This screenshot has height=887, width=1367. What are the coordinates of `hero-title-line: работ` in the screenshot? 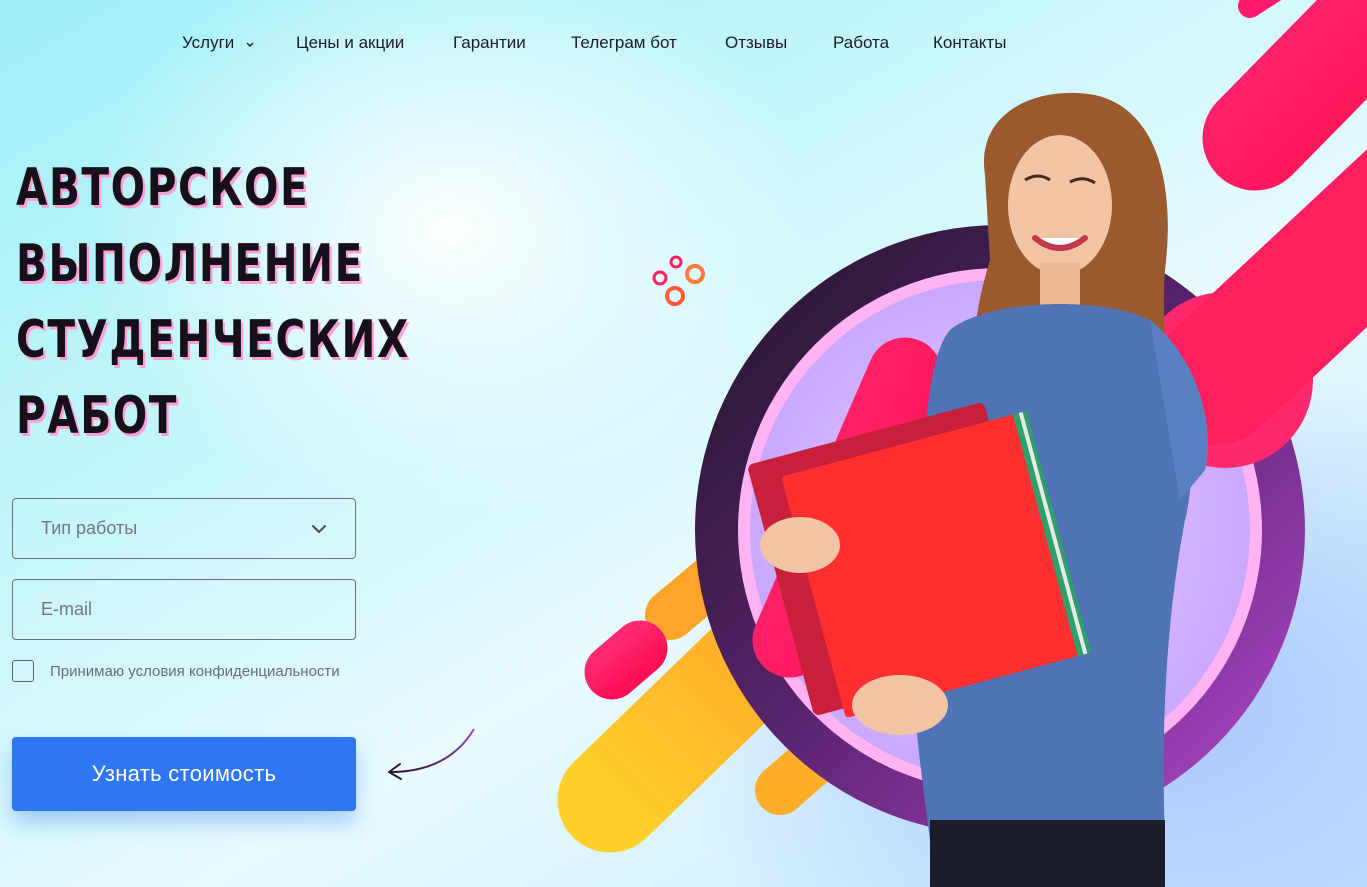 It's located at (97, 416).